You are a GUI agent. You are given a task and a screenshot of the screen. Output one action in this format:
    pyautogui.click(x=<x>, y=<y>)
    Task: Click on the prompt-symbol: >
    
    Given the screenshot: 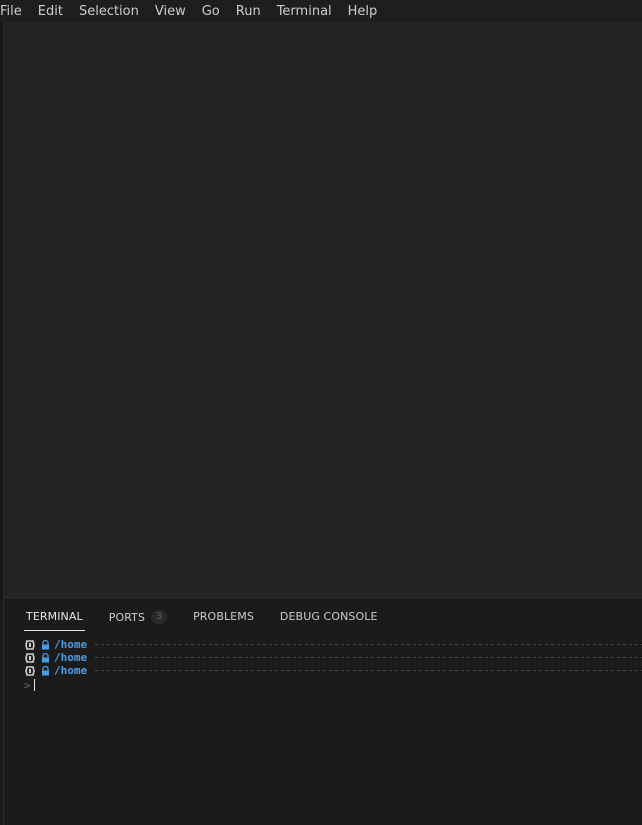 What is the action you would take?
    pyautogui.click(x=27, y=685)
    